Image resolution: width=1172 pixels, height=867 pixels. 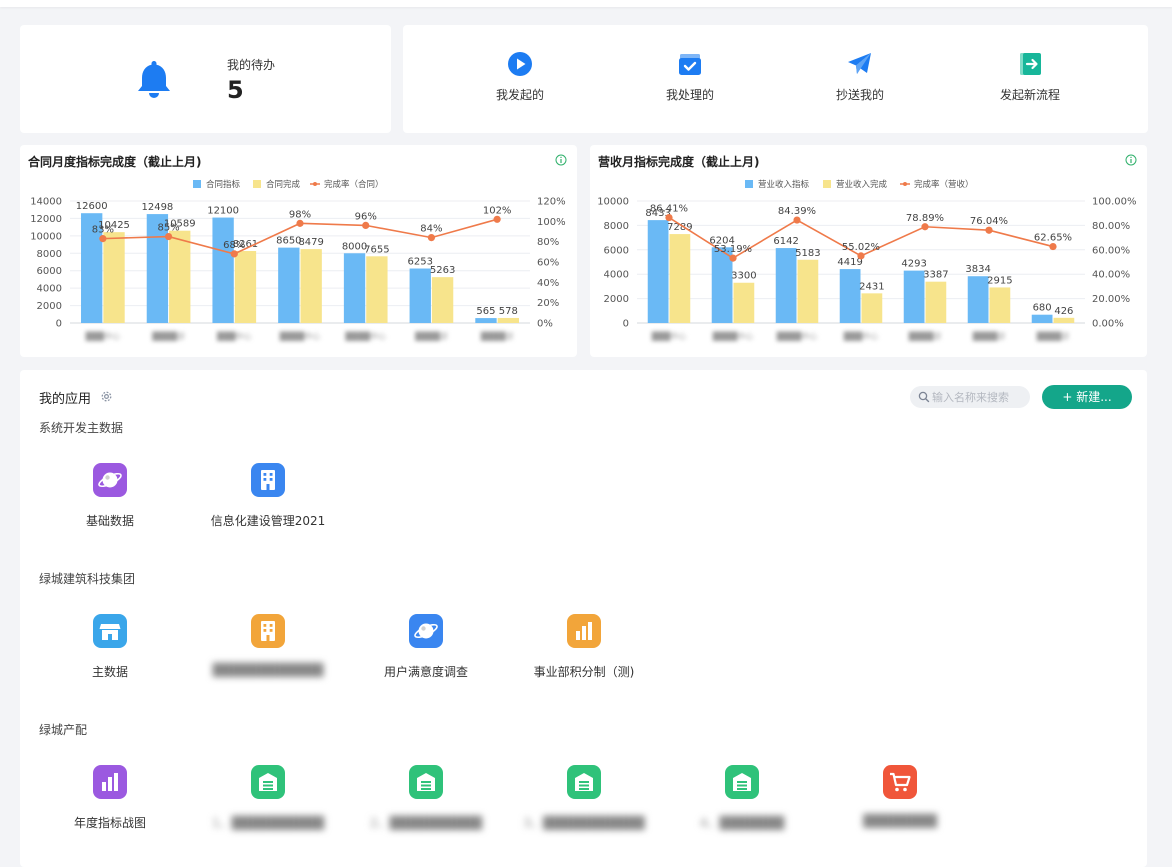 I want to click on apps-title: 我的应用, so click(x=65, y=399).